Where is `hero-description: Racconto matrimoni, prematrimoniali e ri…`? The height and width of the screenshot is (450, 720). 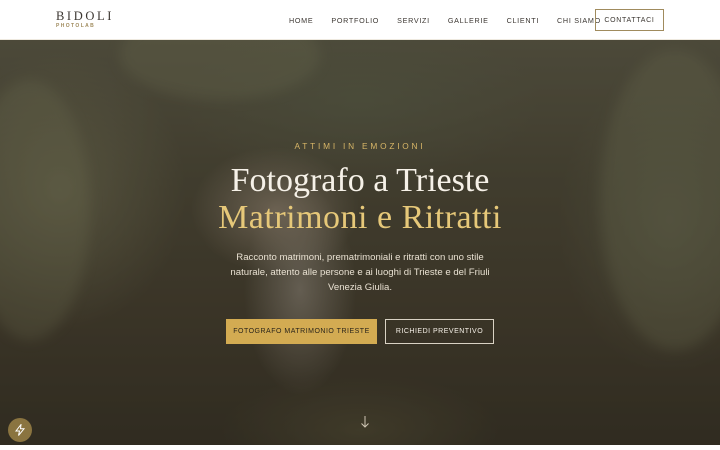 hero-description: Racconto matrimoni, prematrimoniali e ri… is located at coordinates (360, 272).